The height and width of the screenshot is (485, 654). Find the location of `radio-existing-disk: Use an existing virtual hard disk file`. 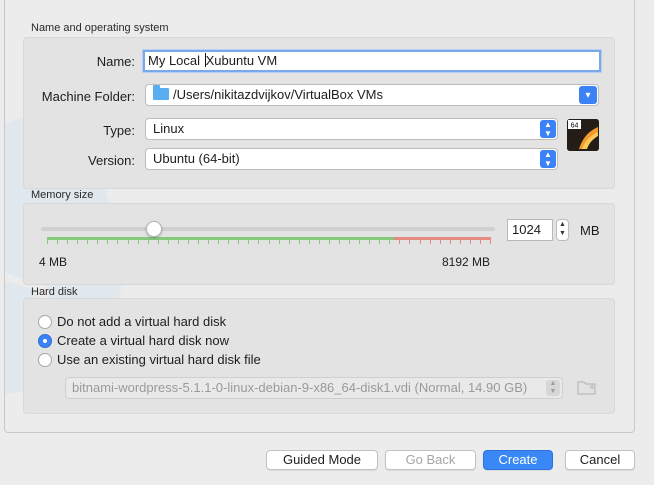

radio-existing-disk: Use an existing virtual hard disk file is located at coordinates (149, 359).